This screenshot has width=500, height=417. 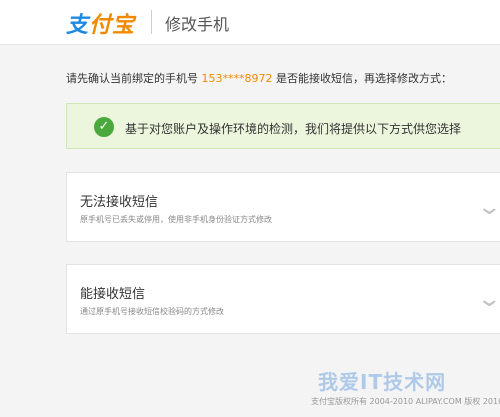 What do you see at coordinates (293, 129) in the screenshot?
I see `notice-text: 基于对您账户及操作环境的检测，我们将提供以下方式供您选择` at bounding box center [293, 129].